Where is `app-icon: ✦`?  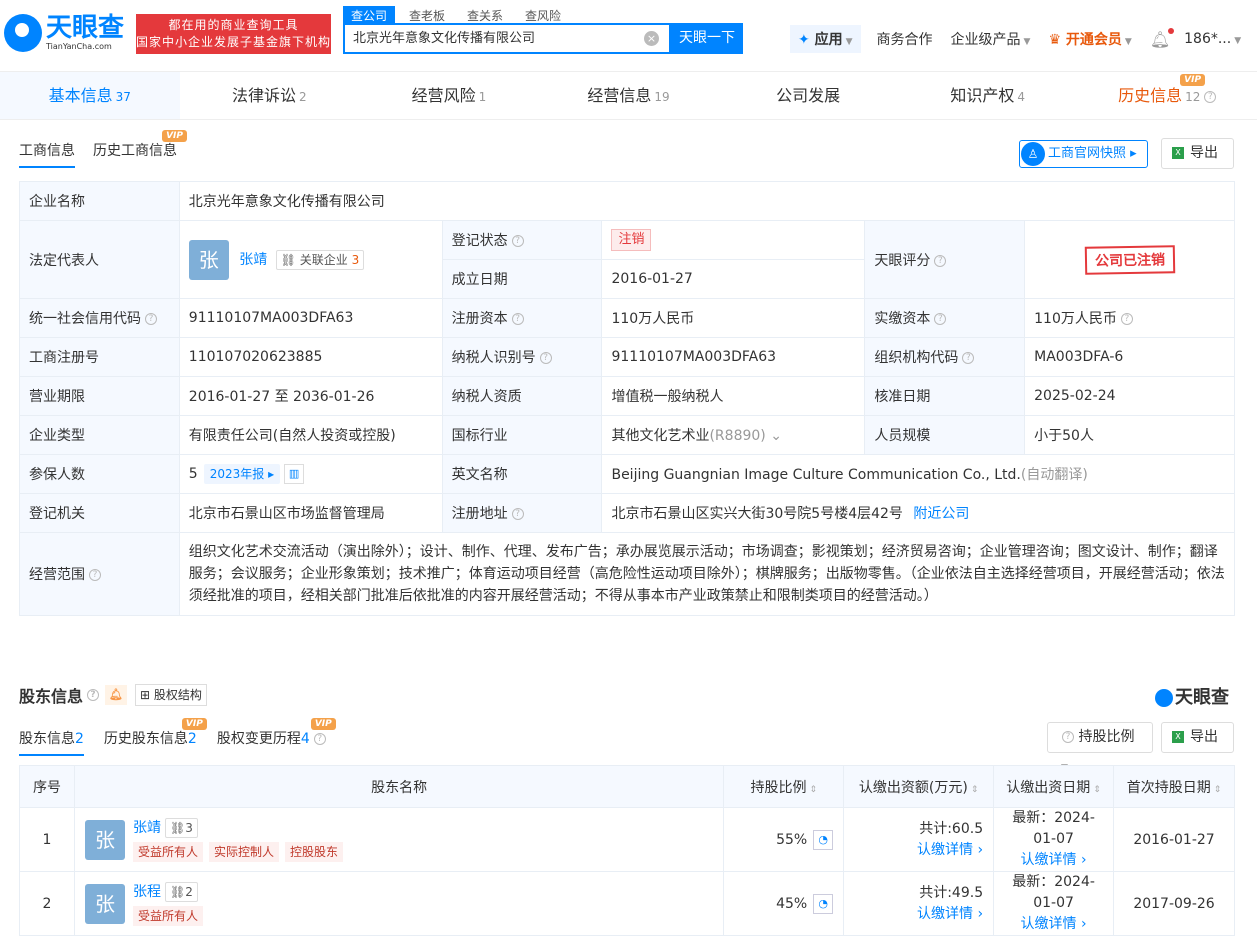
app-icon: ✦ is located at coordinates (804, 40).